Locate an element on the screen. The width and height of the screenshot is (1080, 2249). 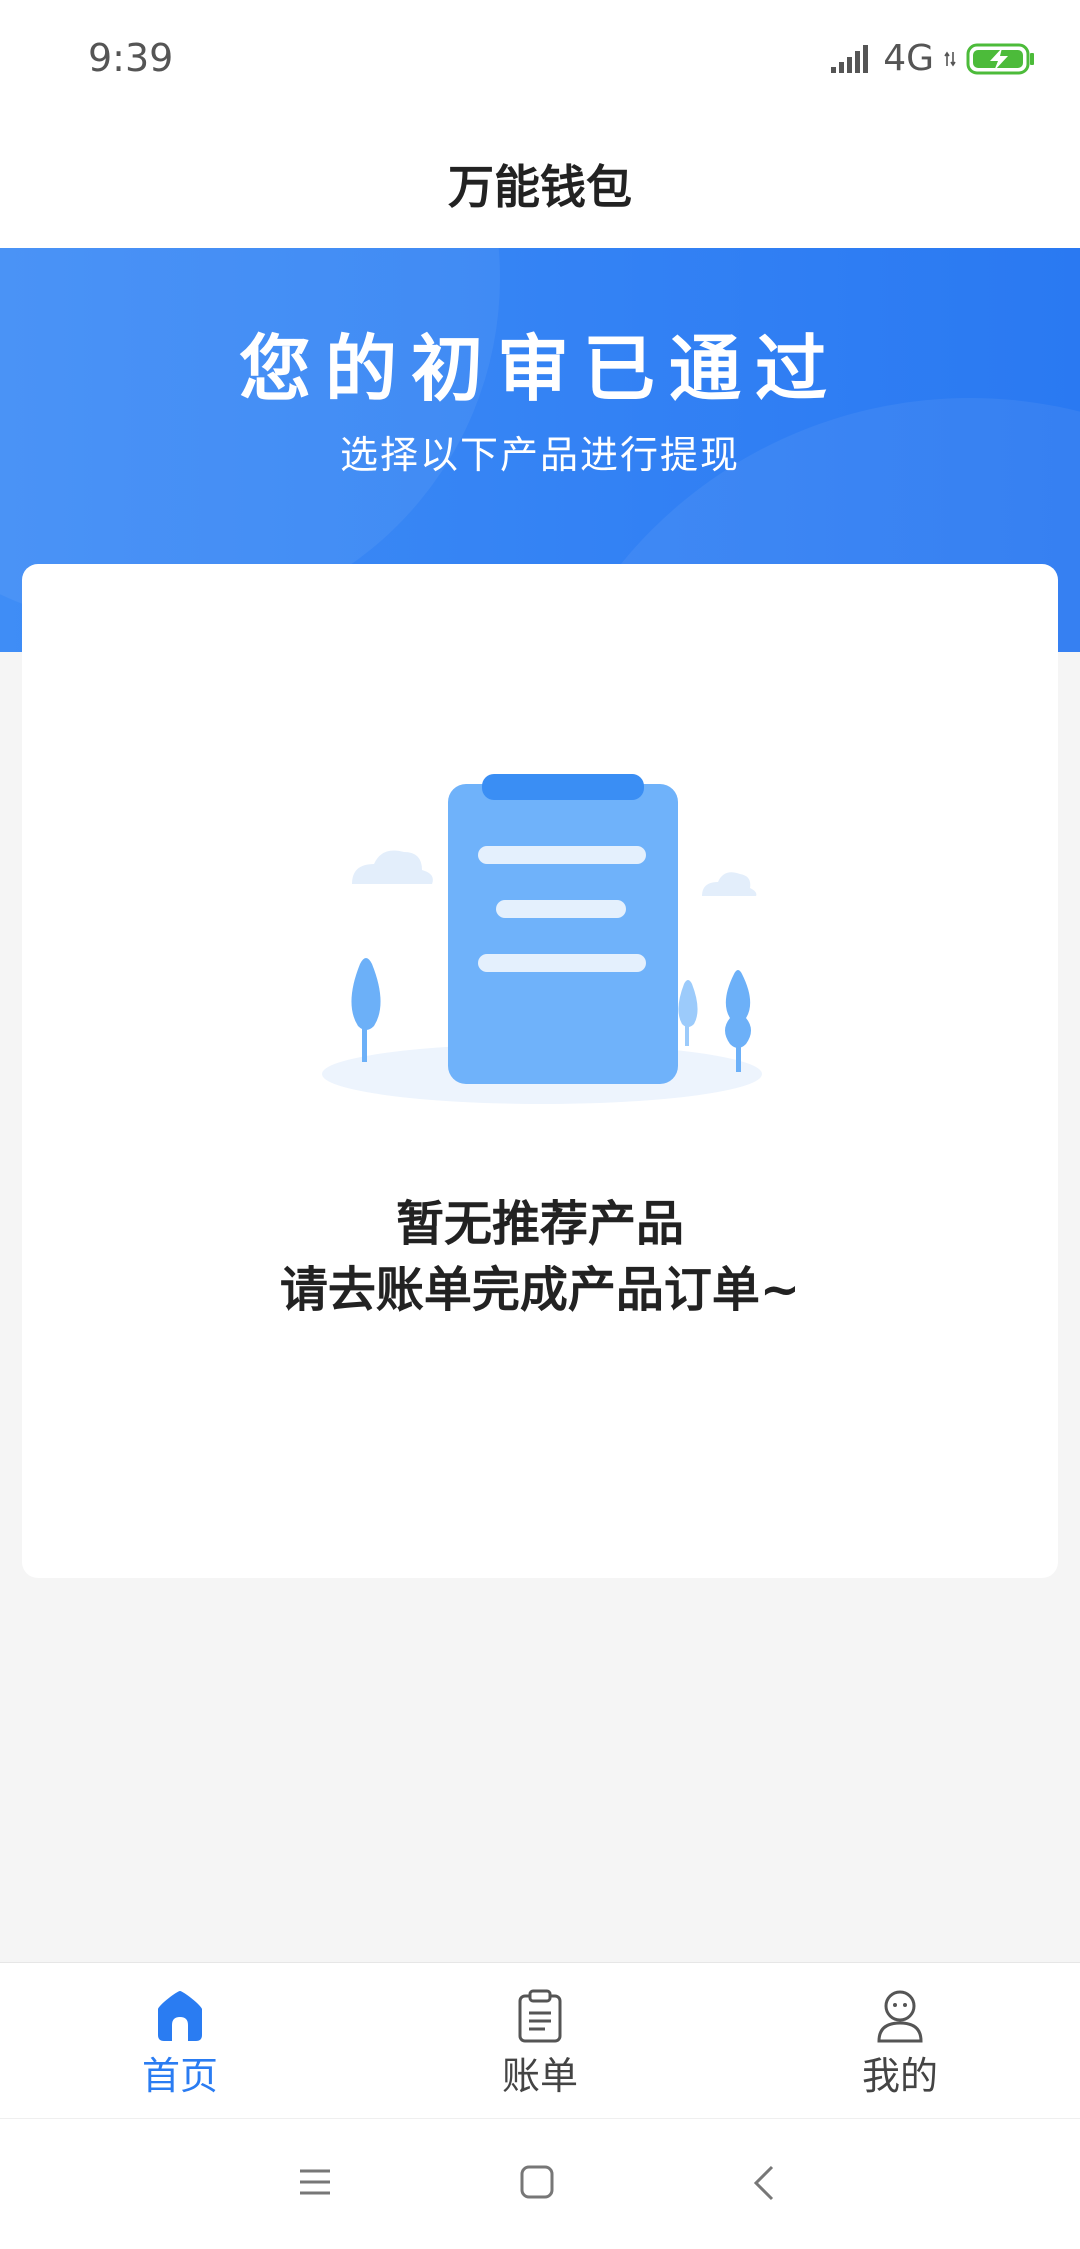
tab-mine: 我的 is located at coordinates (900, 2041).